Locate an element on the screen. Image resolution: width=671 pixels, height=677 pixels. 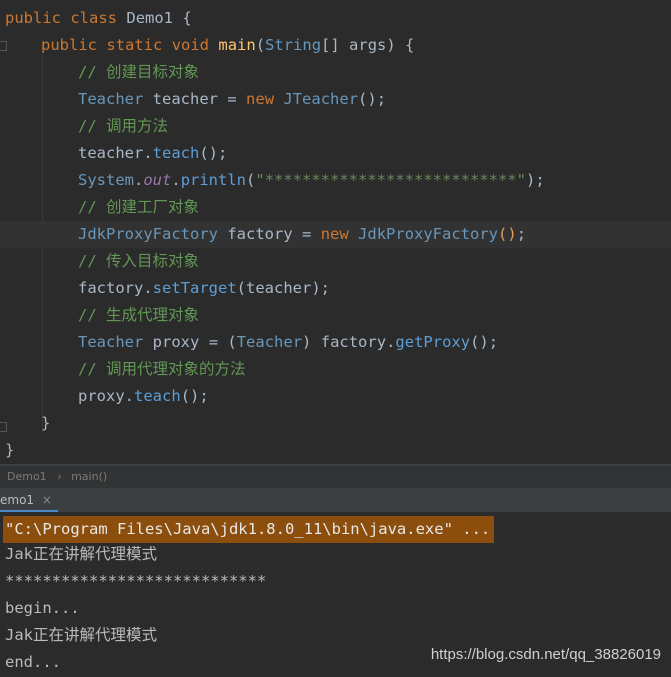
breadcrumb: Demo1 › main() is located at coordinates (335, 477).